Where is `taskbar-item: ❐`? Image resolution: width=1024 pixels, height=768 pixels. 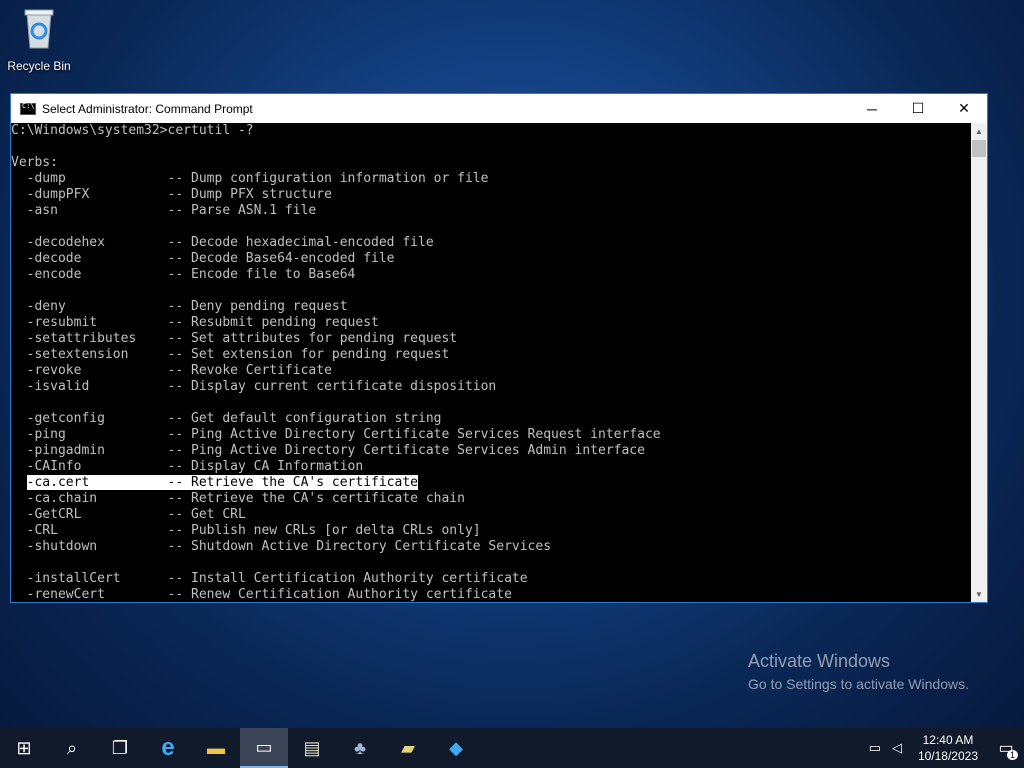
taskbar-item: ❐ is located at coordinates (120, 748).